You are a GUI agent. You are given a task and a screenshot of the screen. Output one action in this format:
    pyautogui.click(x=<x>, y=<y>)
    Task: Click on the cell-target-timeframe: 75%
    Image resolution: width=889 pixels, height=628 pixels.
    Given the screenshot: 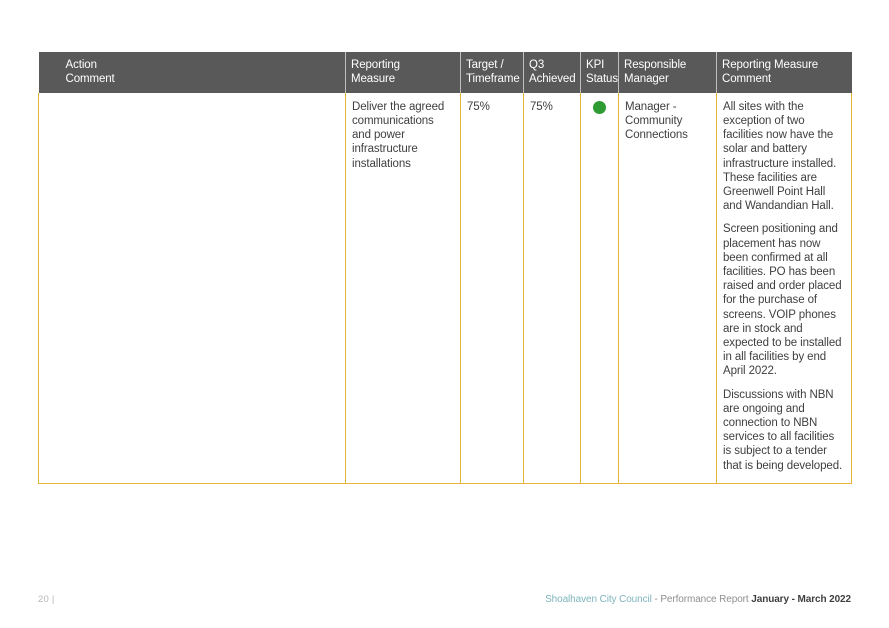 What is the action you would take?
    pyautogui.click(x=492, y=288)
    